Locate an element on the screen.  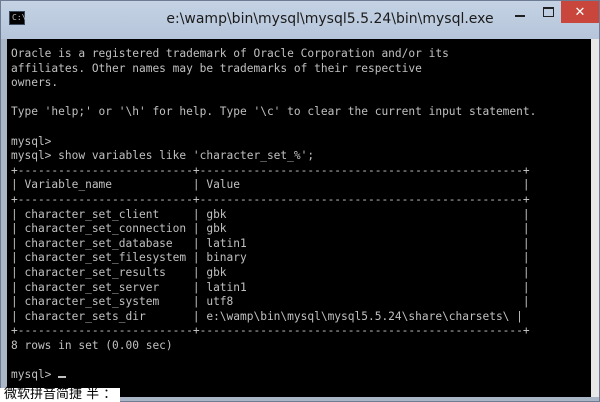
console-line: | character_set_server | latin1 | is located at coordinates (270, 287).